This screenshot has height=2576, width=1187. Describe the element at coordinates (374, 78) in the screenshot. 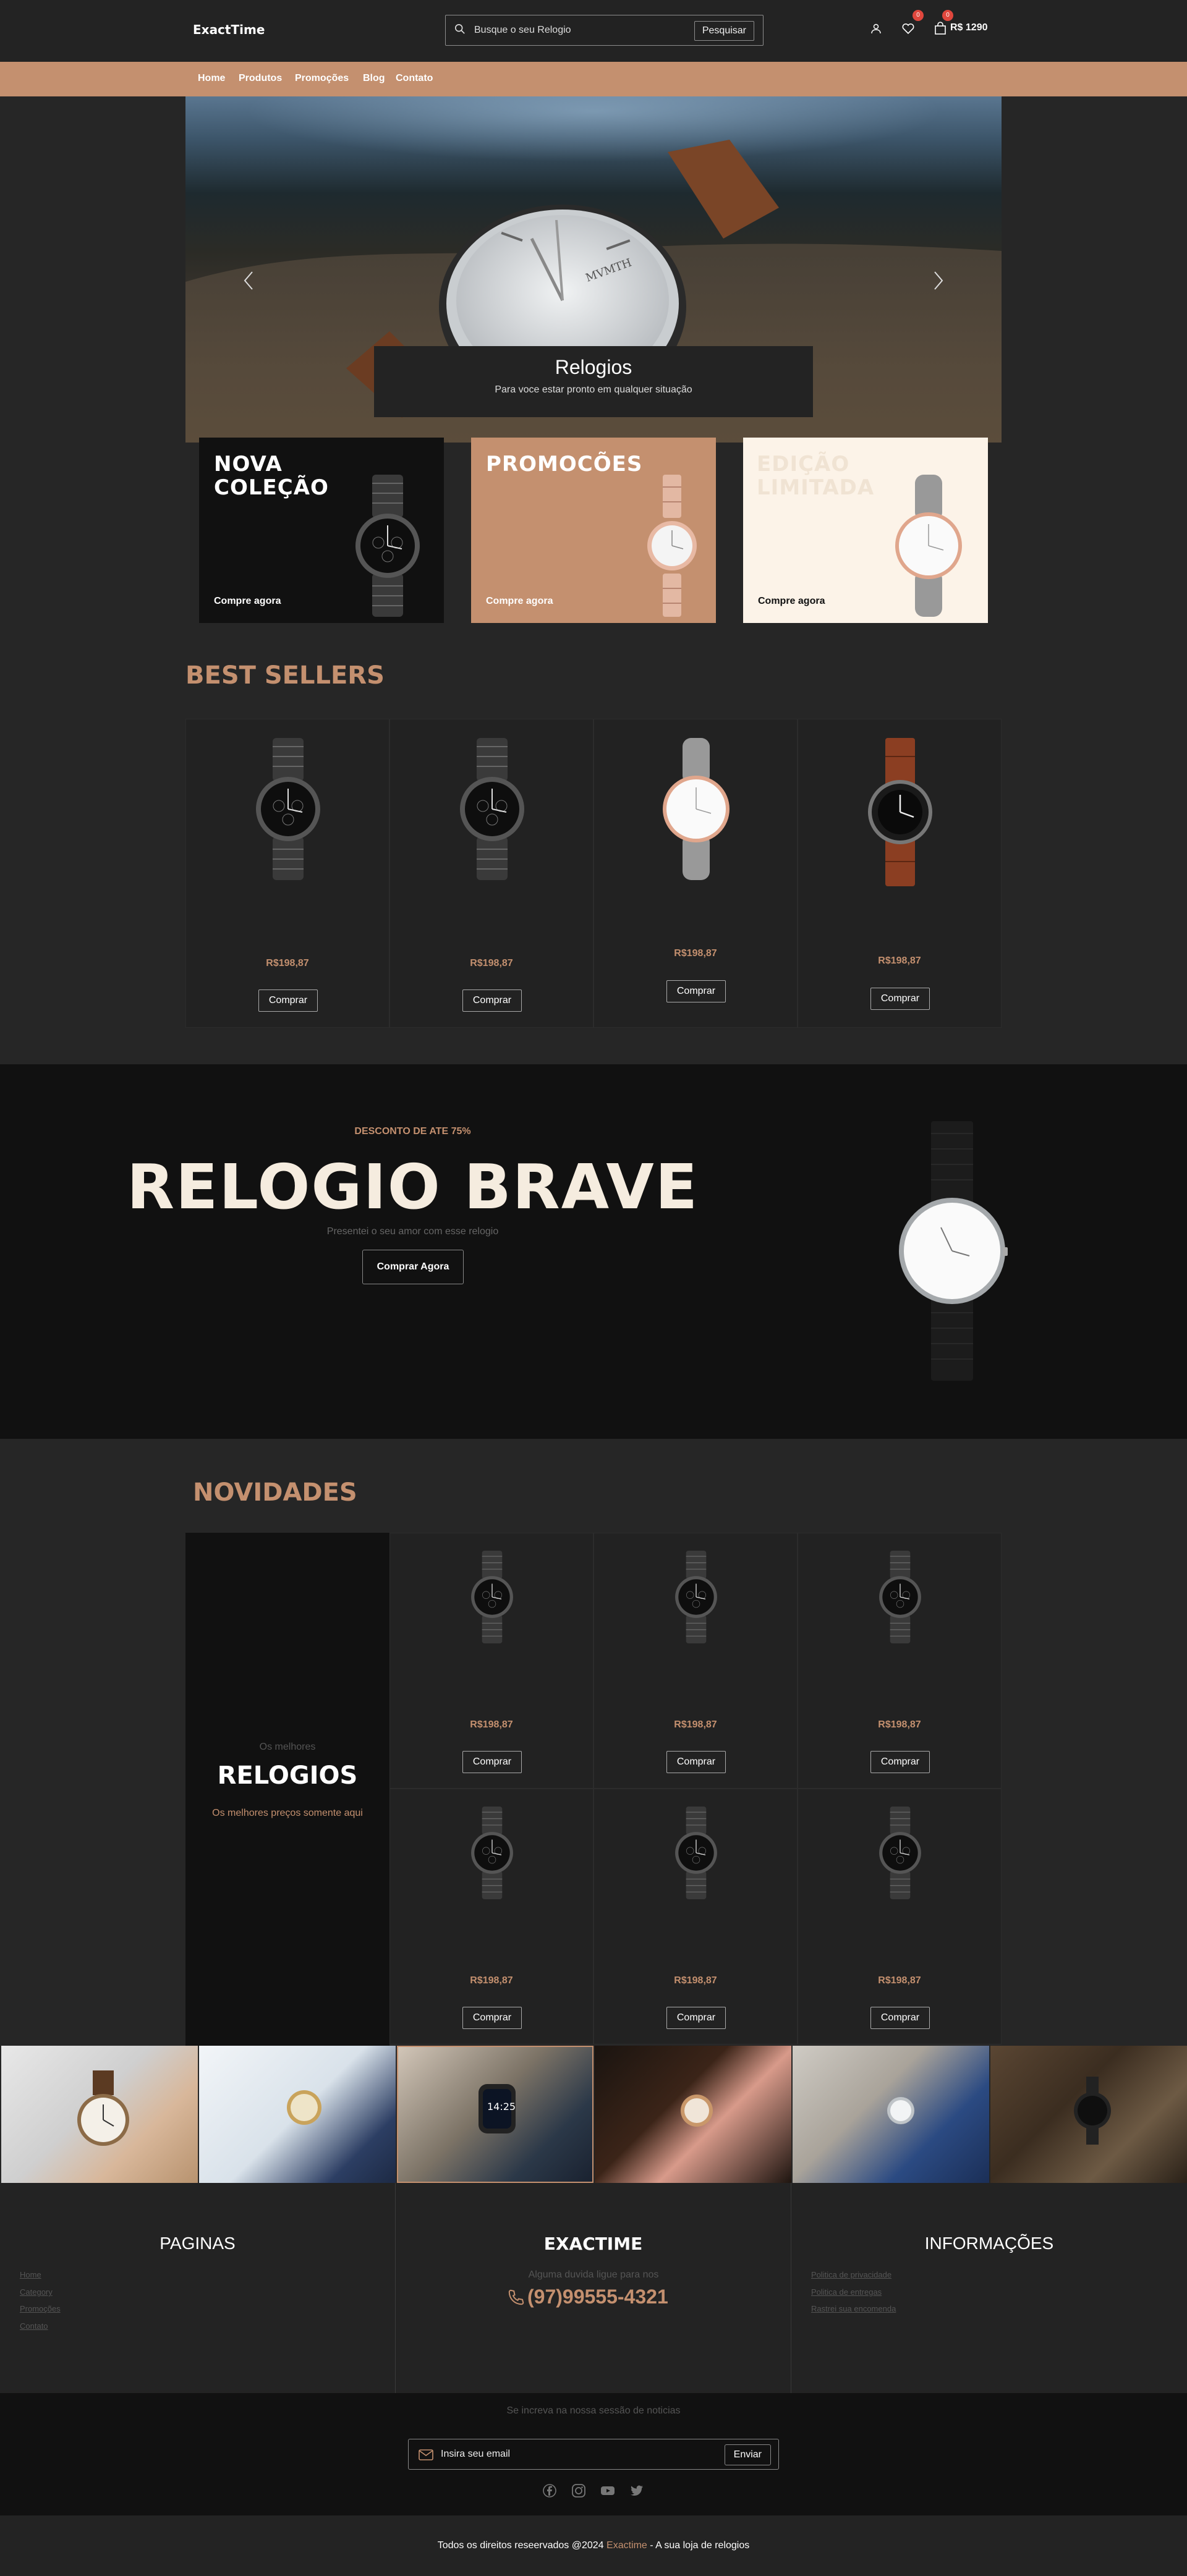

I see `nav-blog: Blog` at that location.